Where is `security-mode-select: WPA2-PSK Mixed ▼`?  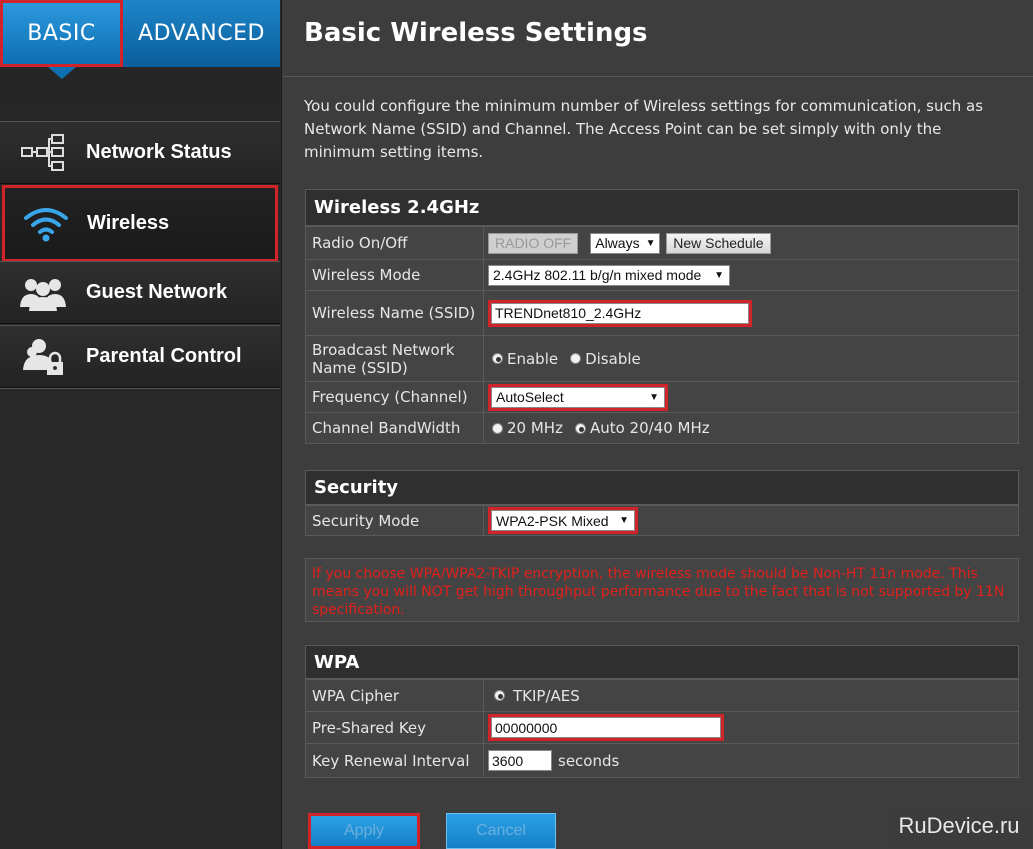
security-mode-select: WPA2-PSK Mixed ▼ is located at coordinates (563, 520).